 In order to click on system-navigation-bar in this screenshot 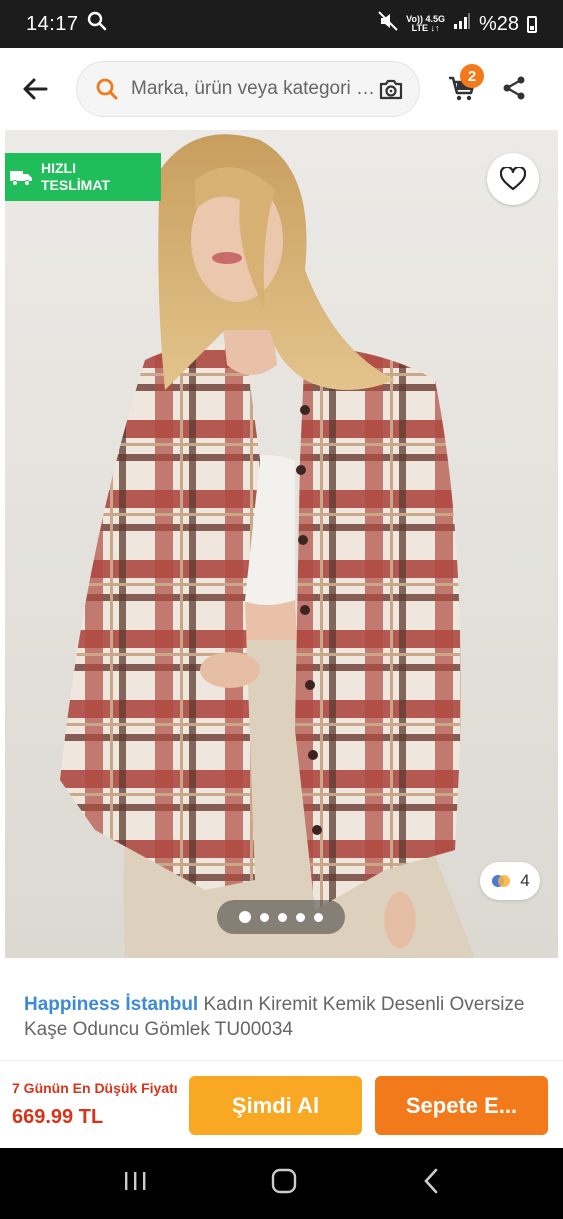, I will do `click(281, 1183)`.